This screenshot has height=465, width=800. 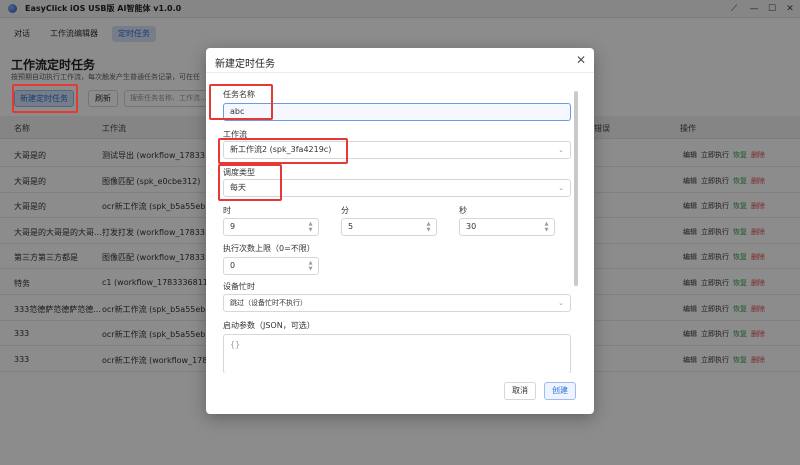 What do you see at coordinates (227, 210) in the screenshot?
I see `hour-label: 时` at bounding box center [227, 210].